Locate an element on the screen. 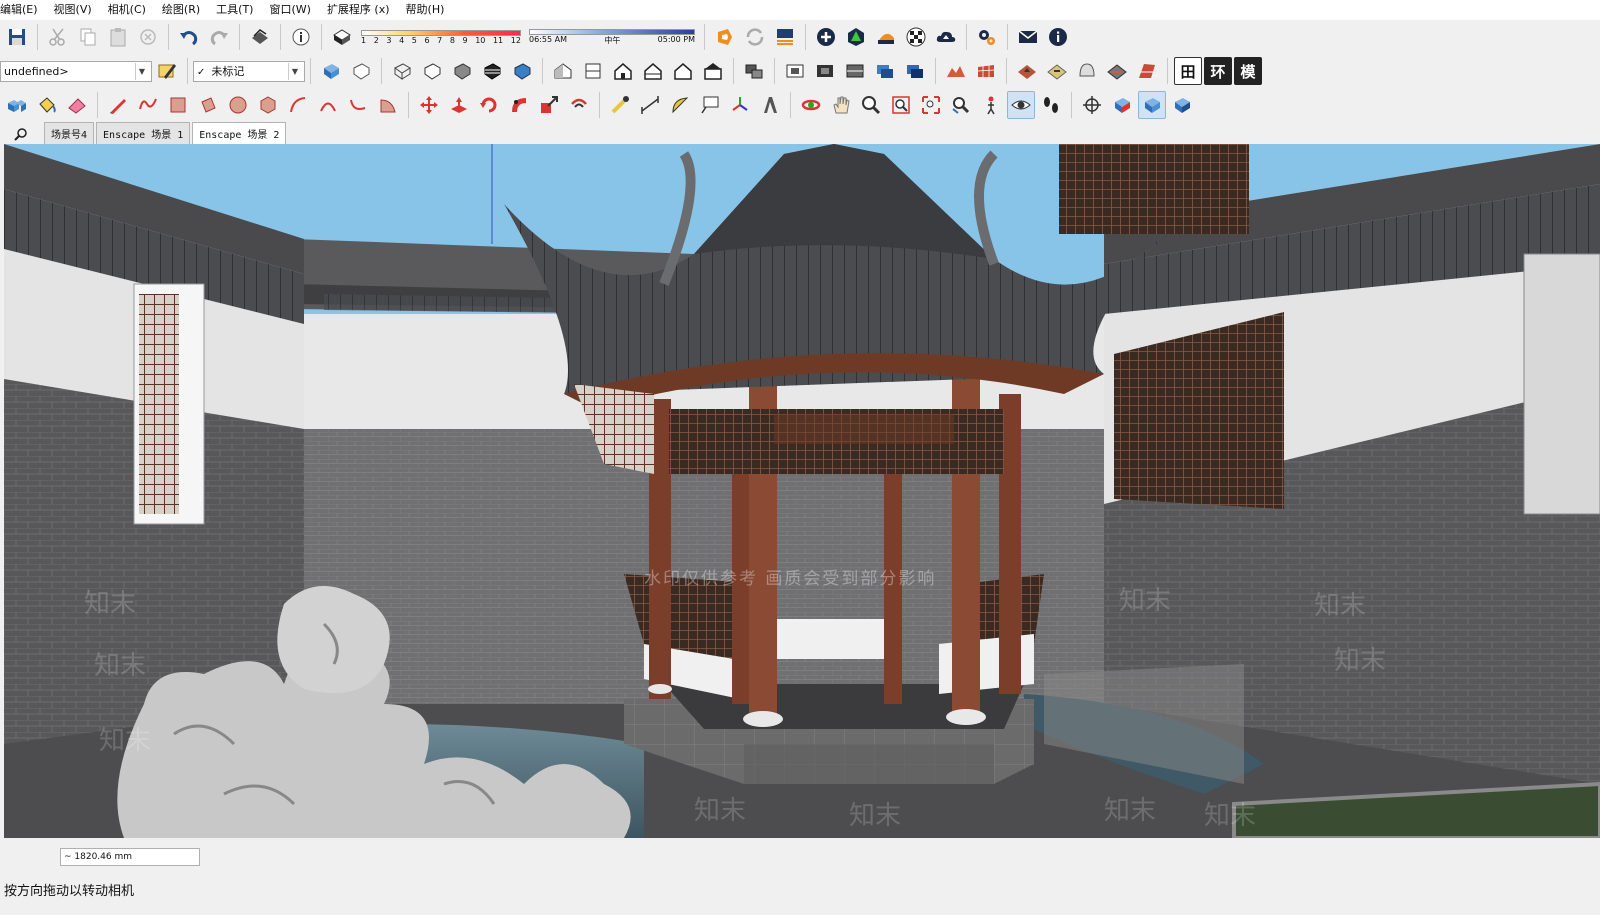 This screenshot has height=915, width=1600. rotated-rect-tool-button is located at coordinates (208, 105).